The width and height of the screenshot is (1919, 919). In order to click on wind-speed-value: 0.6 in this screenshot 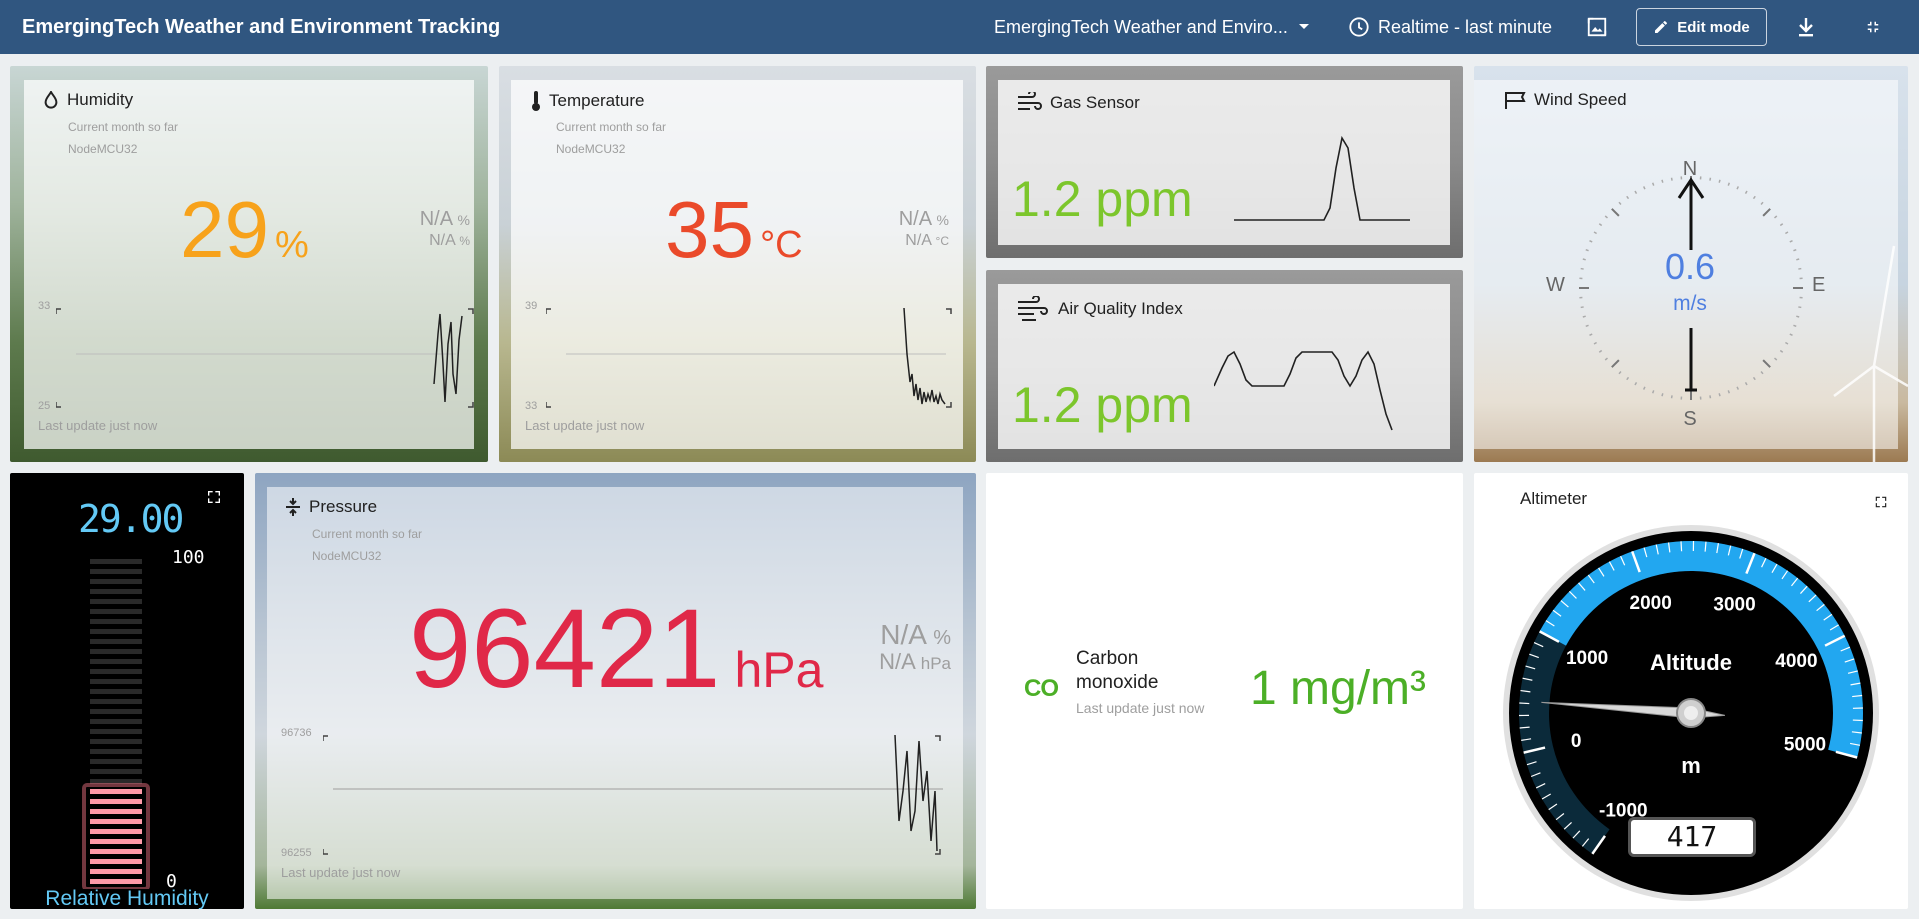, I will do `click(1690, 266)`.